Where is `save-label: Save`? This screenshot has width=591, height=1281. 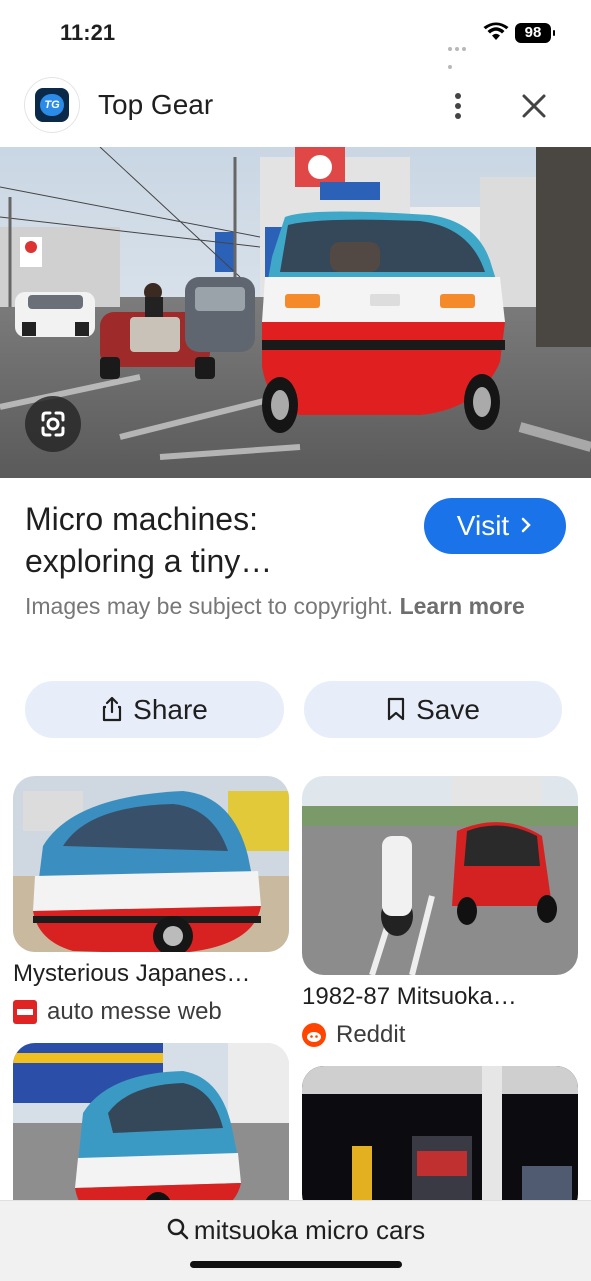 save-label: Save is located at coordinates (448, 709).